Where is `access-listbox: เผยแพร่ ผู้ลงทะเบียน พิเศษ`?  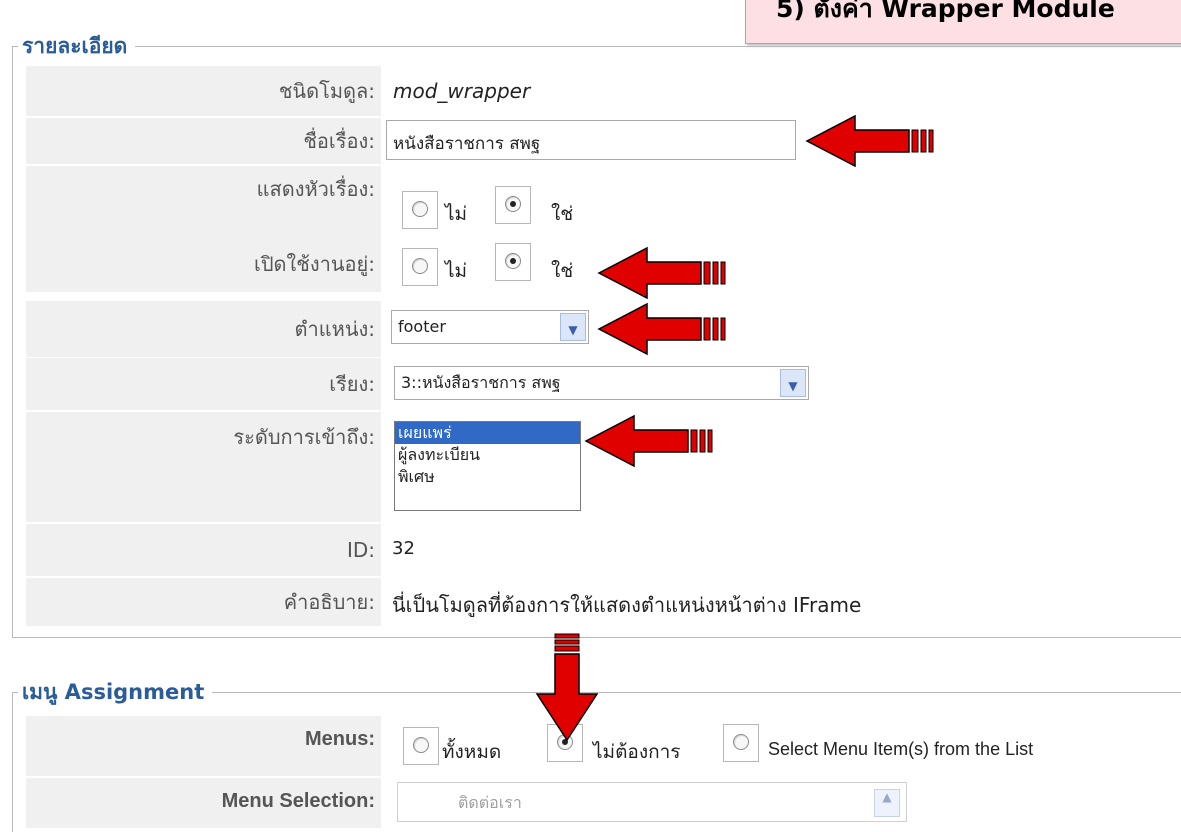 access-listbox: เผยแพร่ ผู้ลงทะเบียน พิเศษ is located at coordinates (487, 466).